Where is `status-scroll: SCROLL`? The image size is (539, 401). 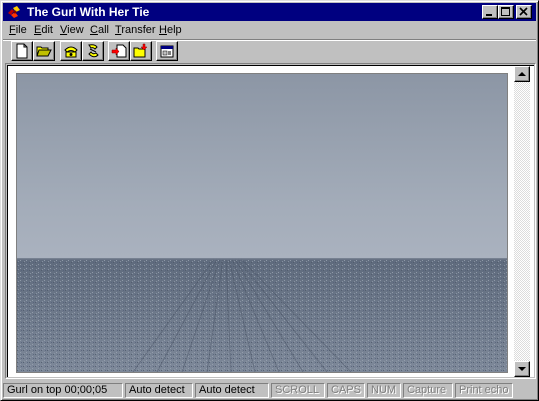
status-scroll: SCROLL is located at coordinates (298, 390).